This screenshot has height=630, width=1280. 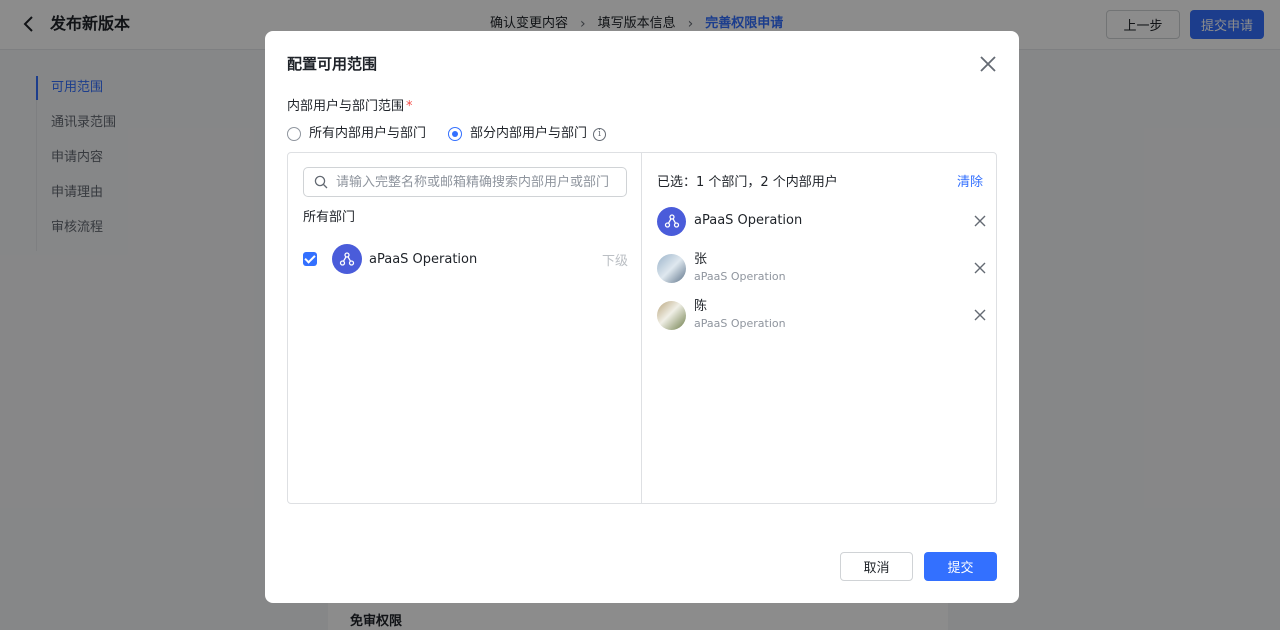 I want to click on selected-item: 陈 aPaaS Operation, so click(x=822, y=315).